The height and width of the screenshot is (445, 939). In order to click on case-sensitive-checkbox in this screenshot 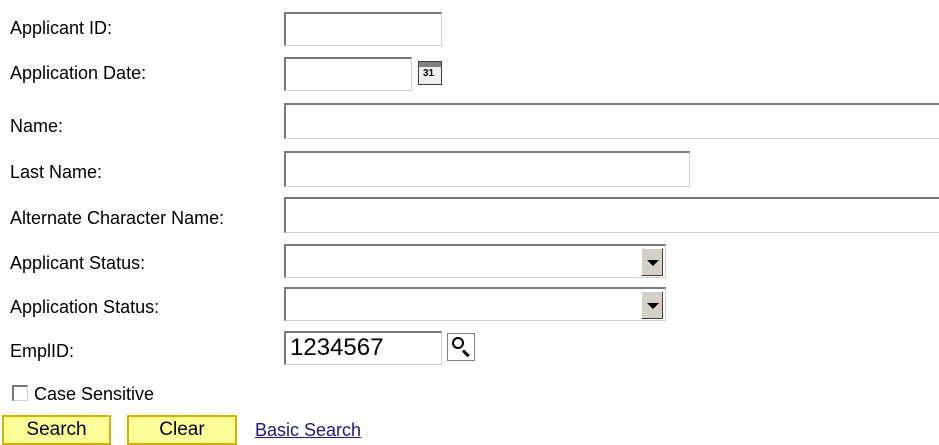, I will do `click(20, 393)`.